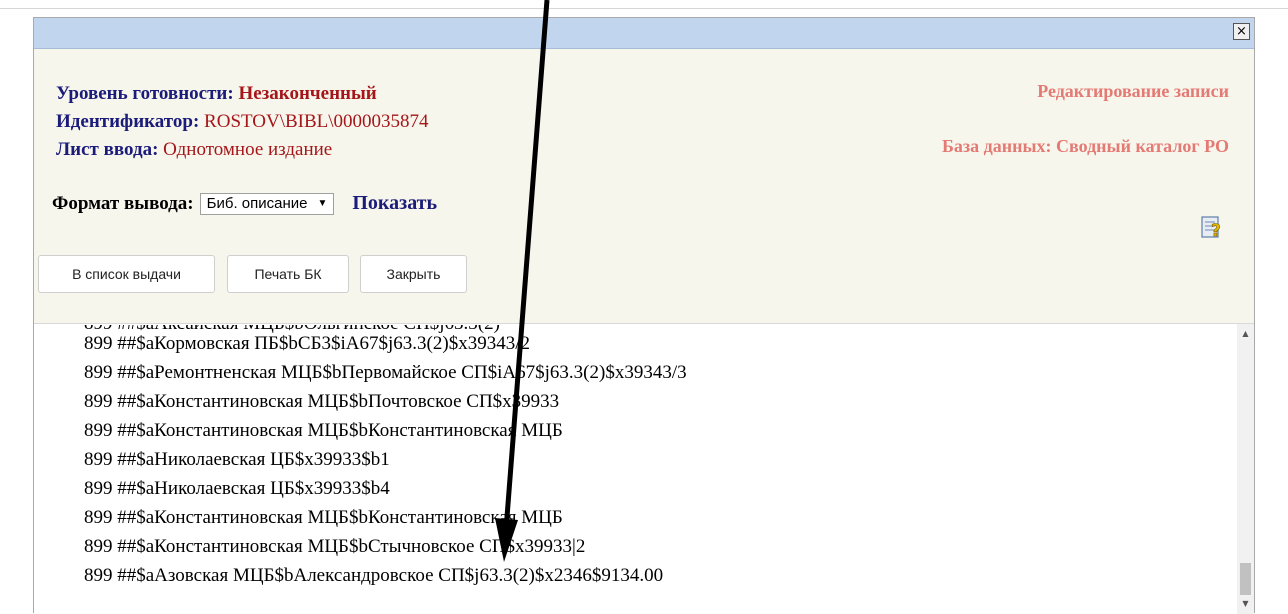 Image resolution: width=1288 pixels, height=614 pixels. I want to click on vertical-scrollbar: ▲ ▼, so click(1245, 469).